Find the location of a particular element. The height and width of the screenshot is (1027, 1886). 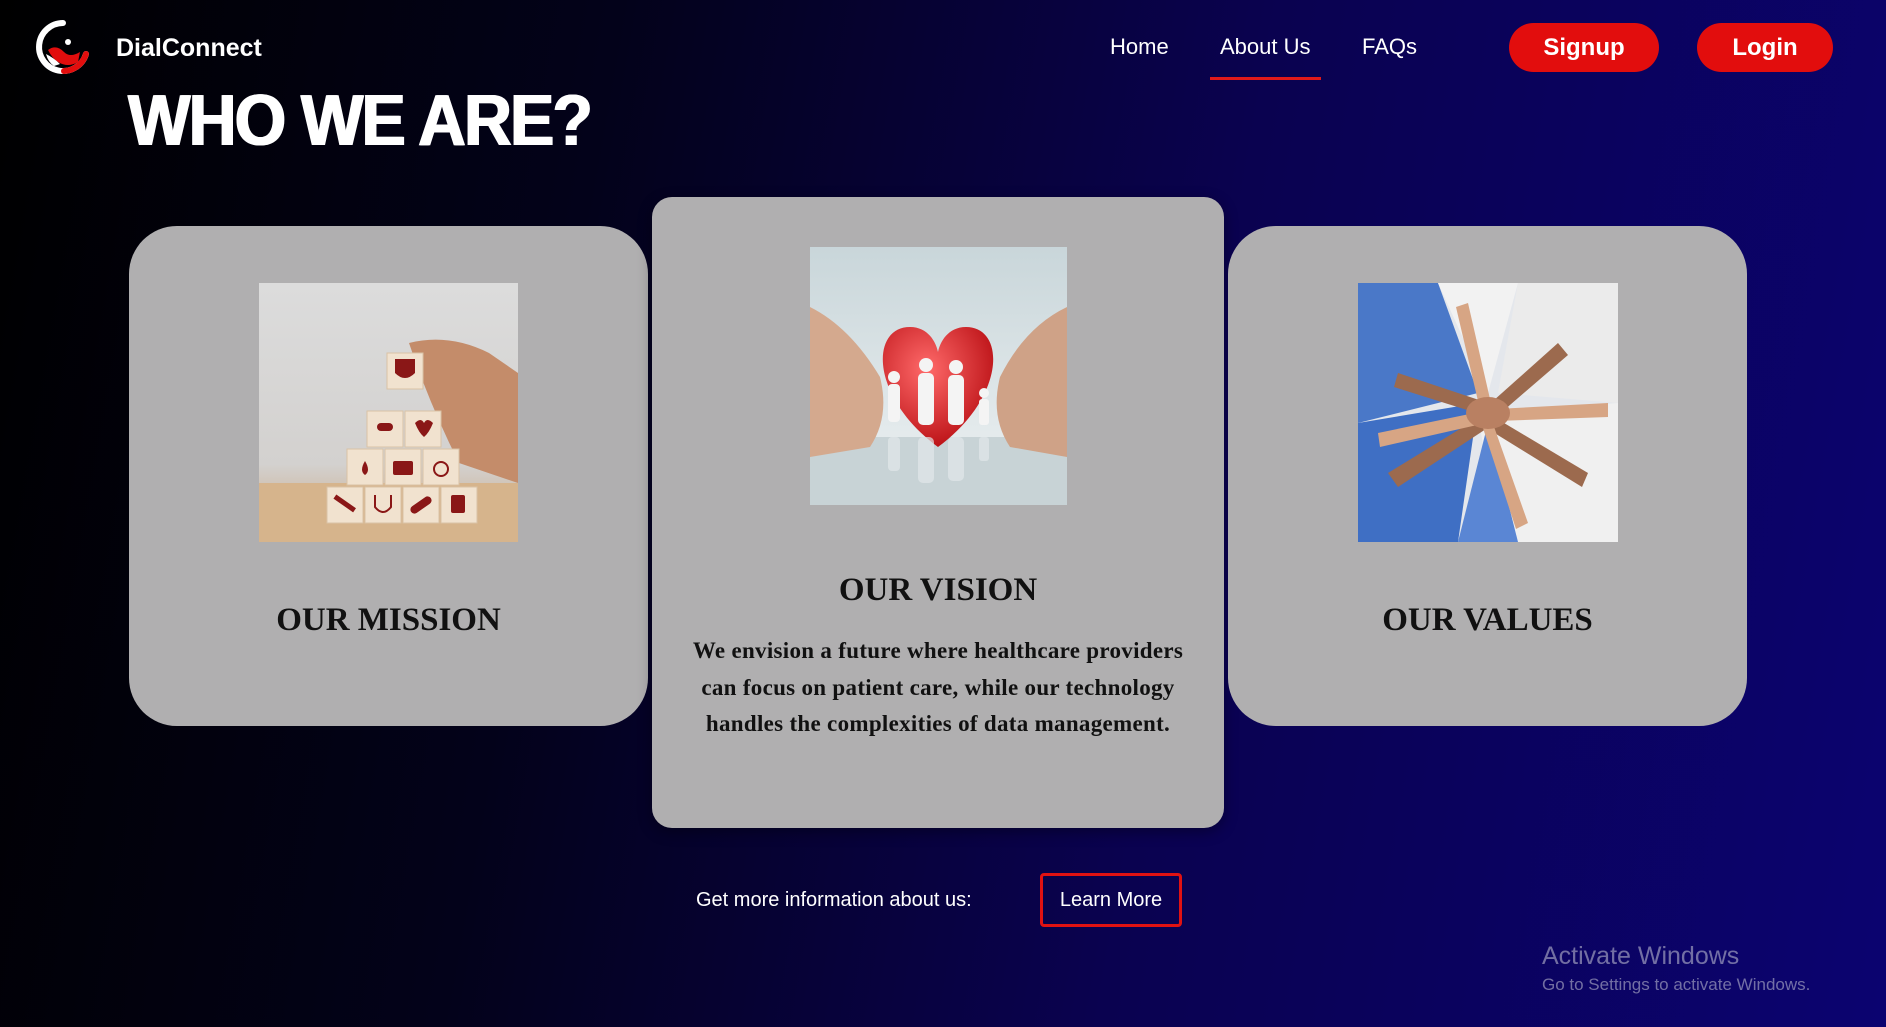

activate-windows-title: Activate Windows is located at coordinates (1641, 956).